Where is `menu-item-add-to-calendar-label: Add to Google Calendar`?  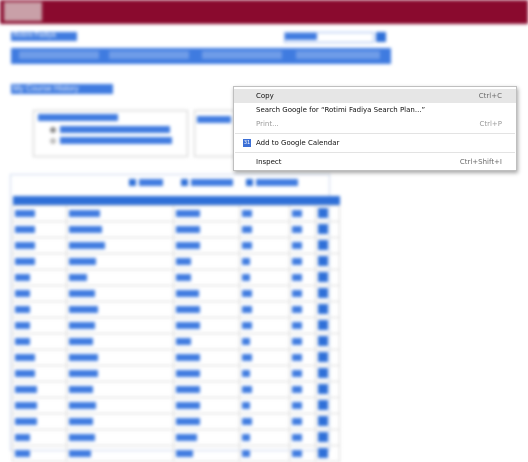
menu-item-add-to-calendar-label: Add to Google Calendar is located at coordinates (298, 143).